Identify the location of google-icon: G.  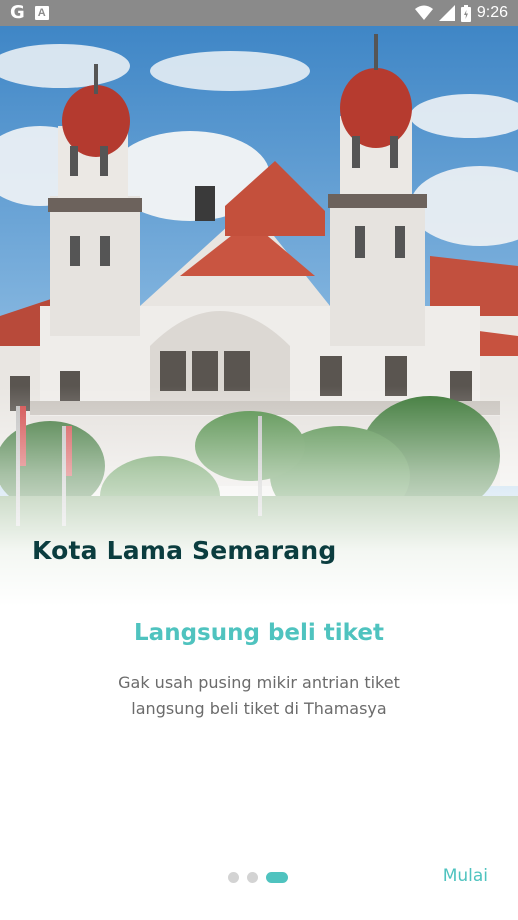
(17, 12).